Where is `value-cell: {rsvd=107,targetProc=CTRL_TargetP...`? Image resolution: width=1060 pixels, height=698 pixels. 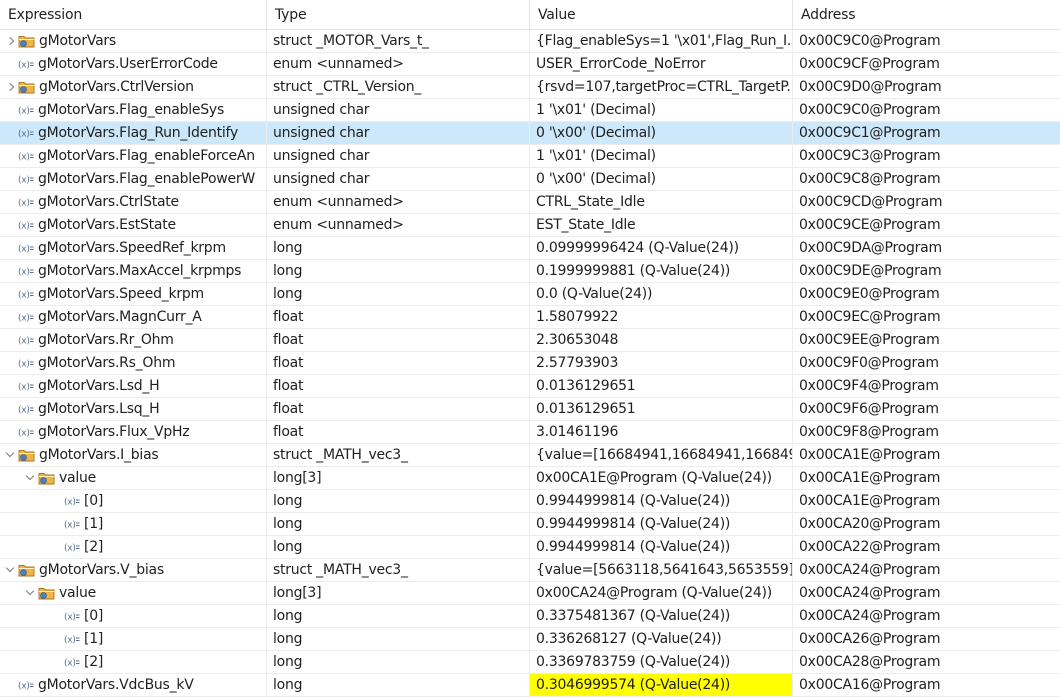 value-cell: {rsvd=107,targetProc=CTRL_TargetP... is located at coordinates (661, 87).